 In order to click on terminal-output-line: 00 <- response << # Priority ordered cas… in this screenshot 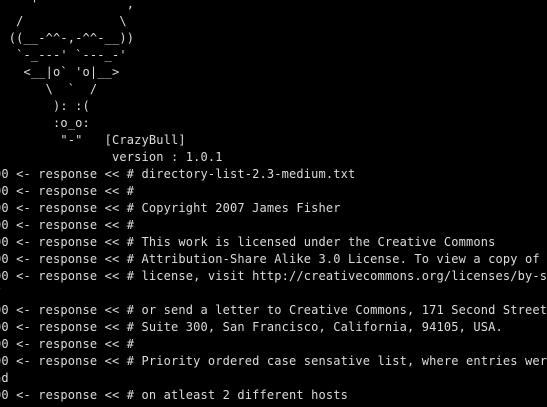, I will do `click(273, 361)`.